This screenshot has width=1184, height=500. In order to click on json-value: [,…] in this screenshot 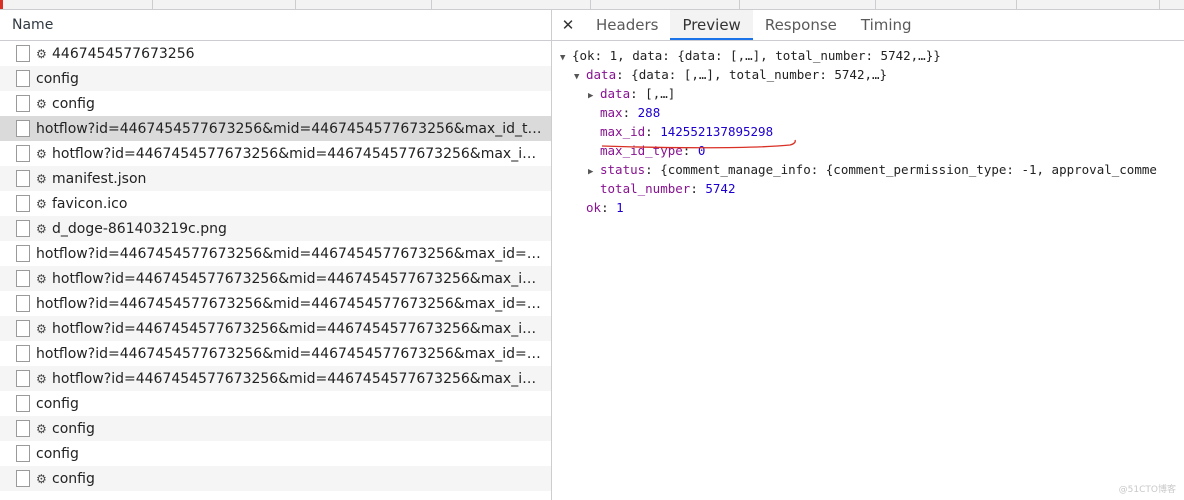, I will do `click(660, 93)`.